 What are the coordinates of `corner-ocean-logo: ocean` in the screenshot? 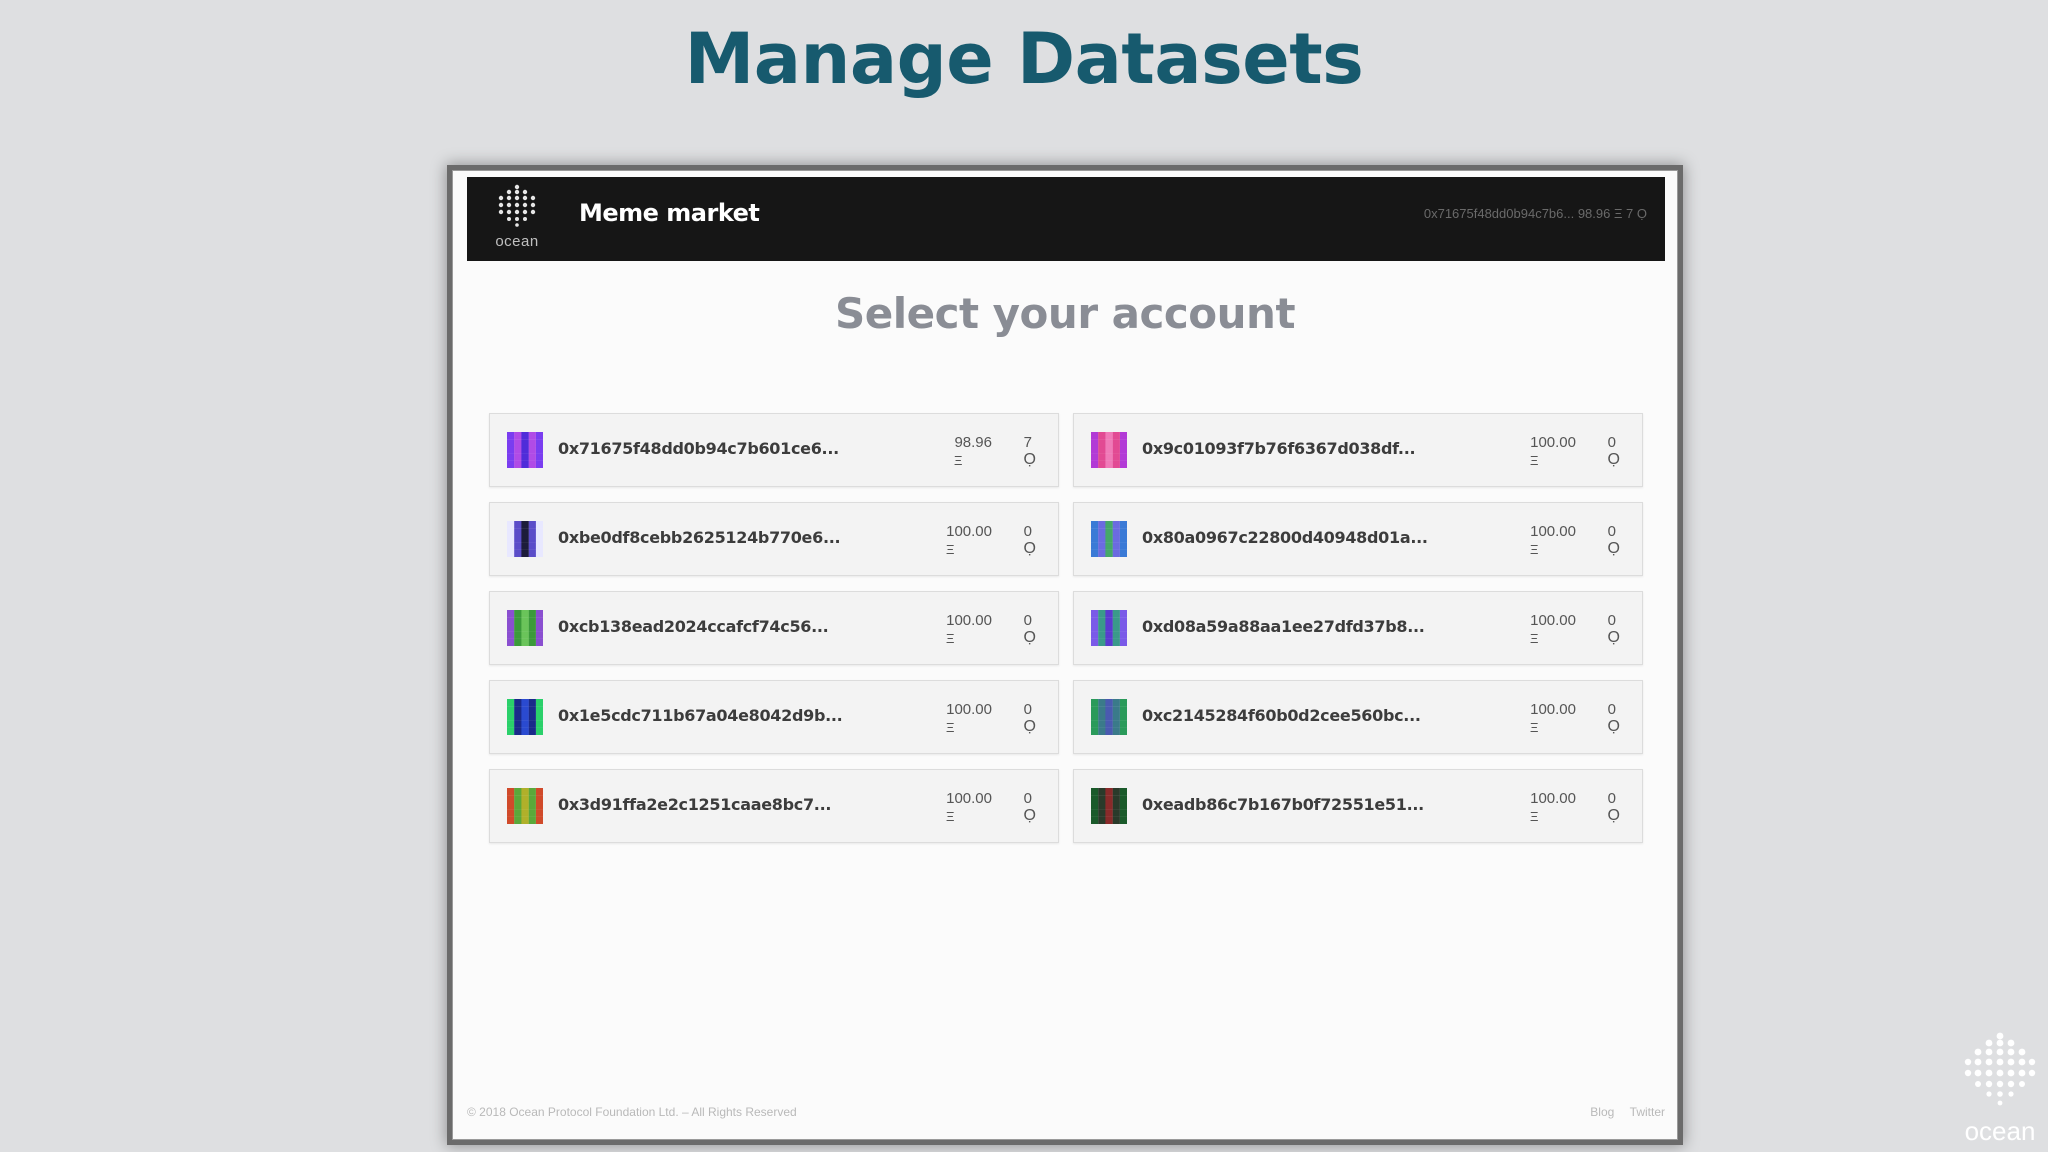 It's located at (2000, 1089).